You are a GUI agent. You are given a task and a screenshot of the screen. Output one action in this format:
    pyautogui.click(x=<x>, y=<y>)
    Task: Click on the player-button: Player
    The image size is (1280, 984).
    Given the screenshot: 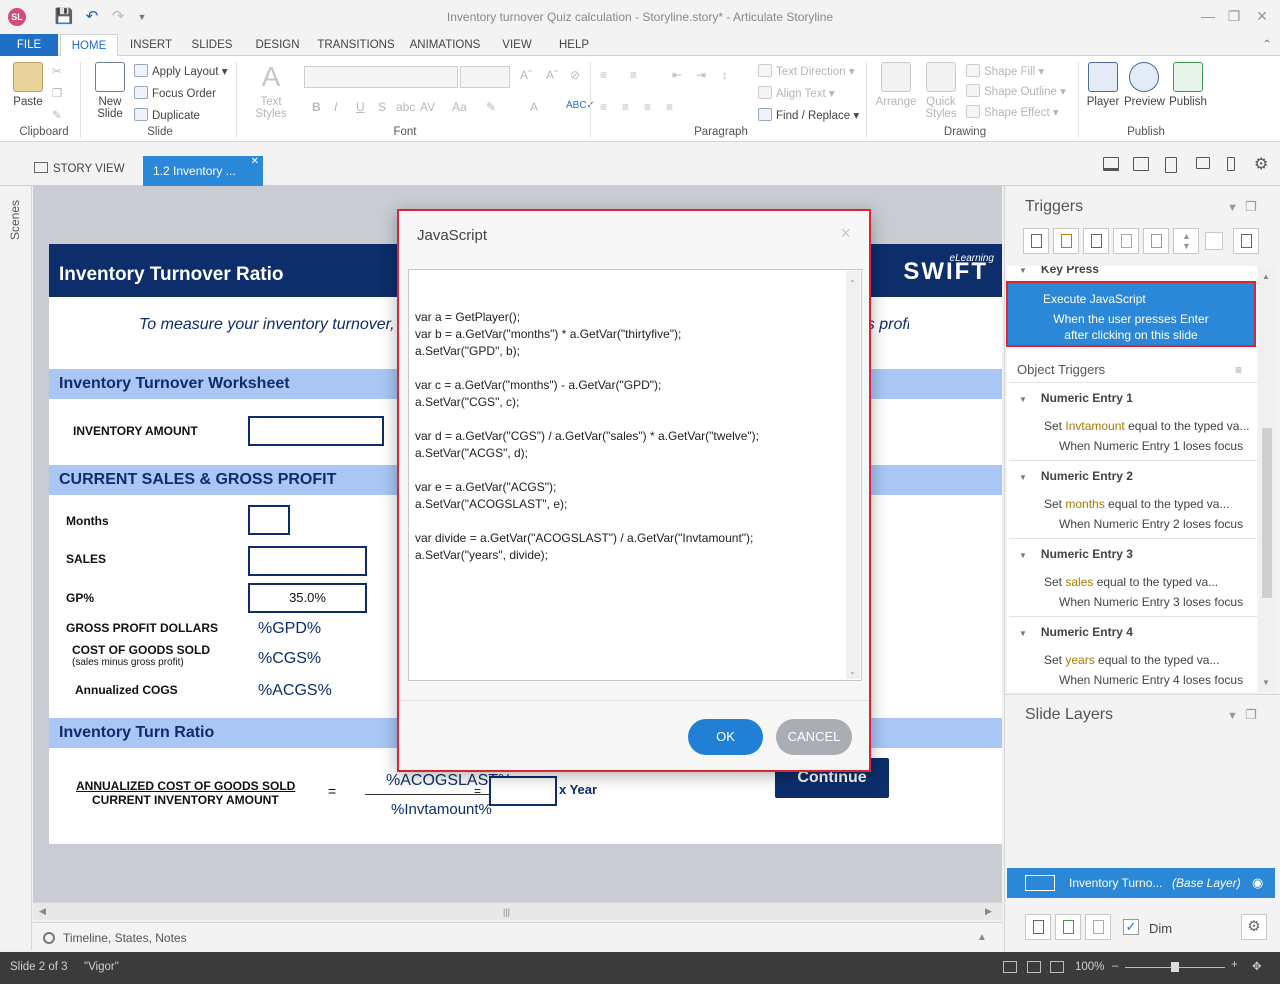 What is the action you would take?
    pyautogui.click(x=1103, y=85)
    